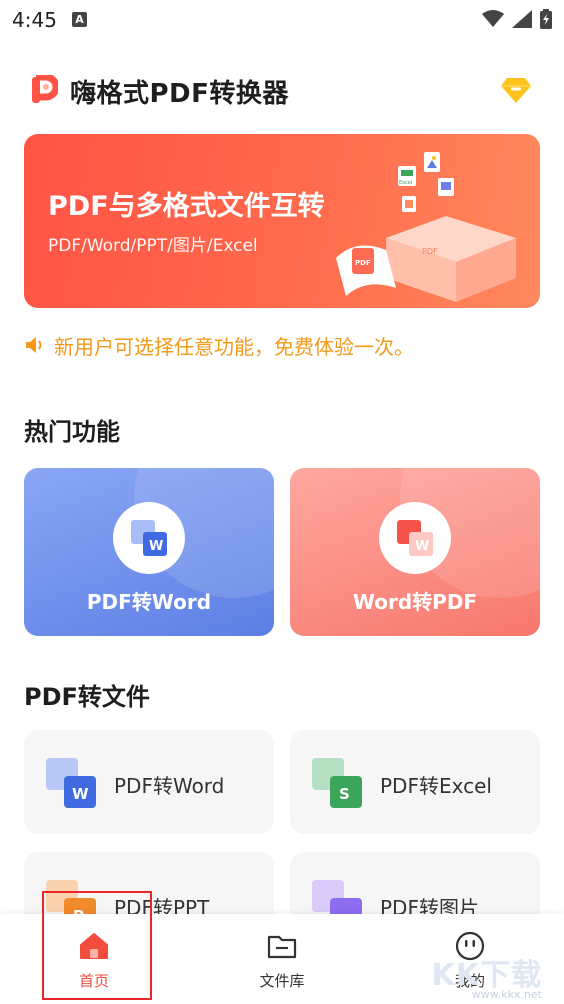 The height and width of the screenshot is (1004, 564). I want to click on file-converter-illustration-icon: PDF PDF Excel, so click(426, 227).